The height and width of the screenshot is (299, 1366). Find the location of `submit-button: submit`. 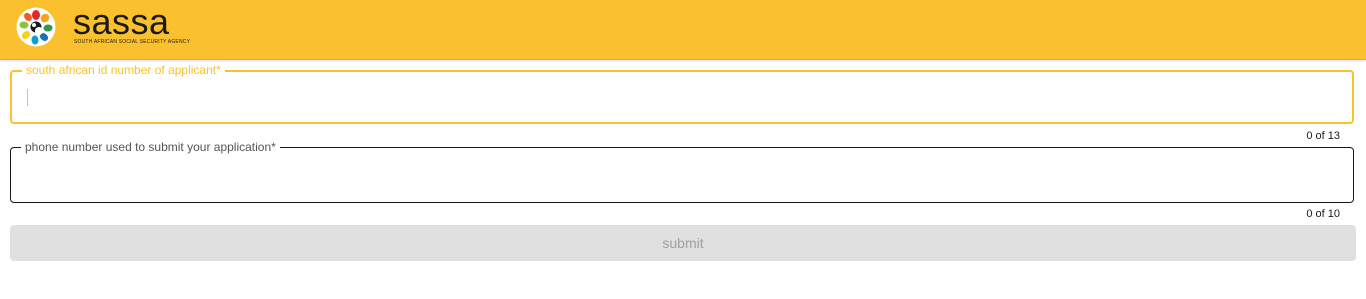

submit-button: submit is located at coordinates (683, 243).